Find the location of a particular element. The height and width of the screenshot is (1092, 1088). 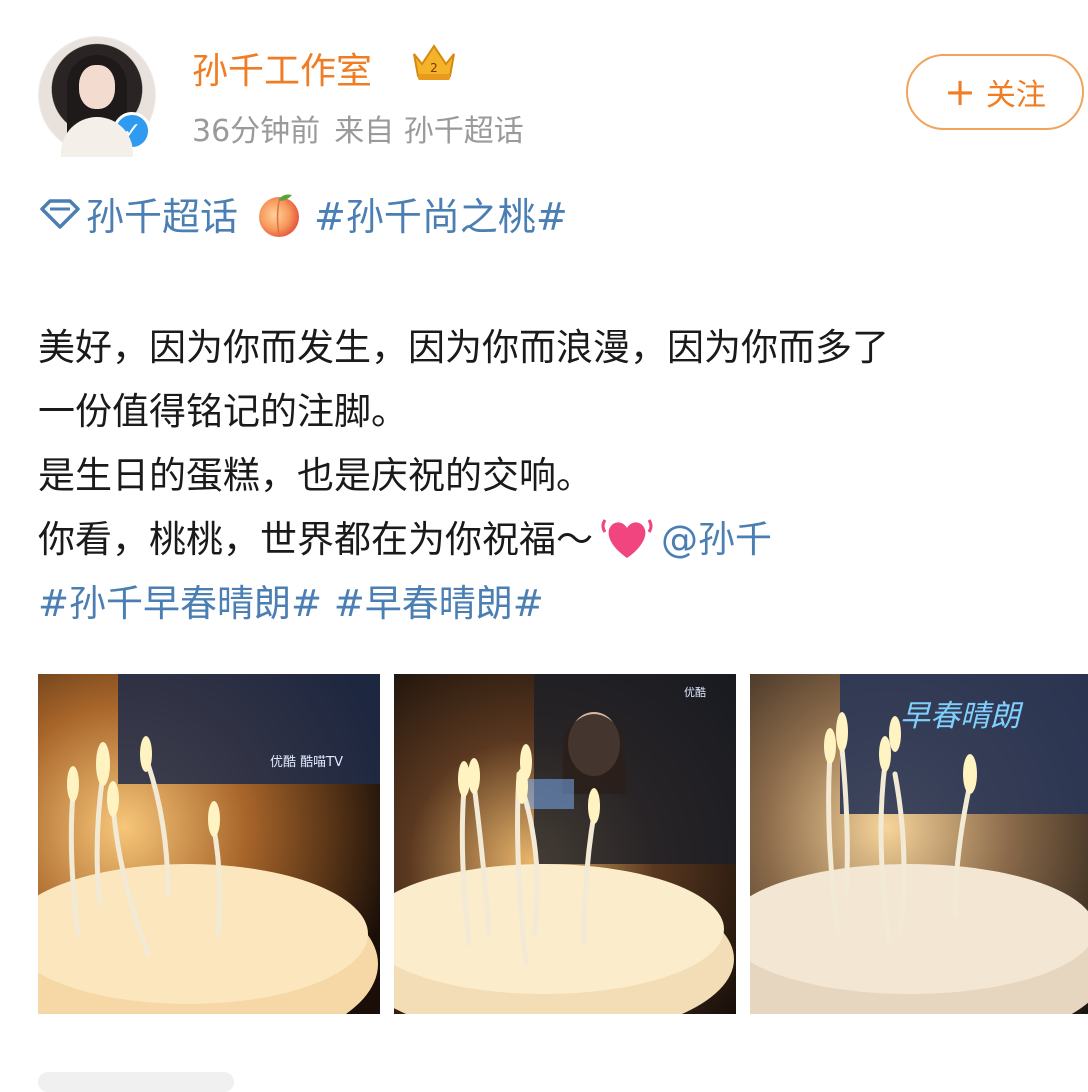

hashtag-line: #孙千早春晴朗# #早春晴朗# is located at coordinates (553, 604).